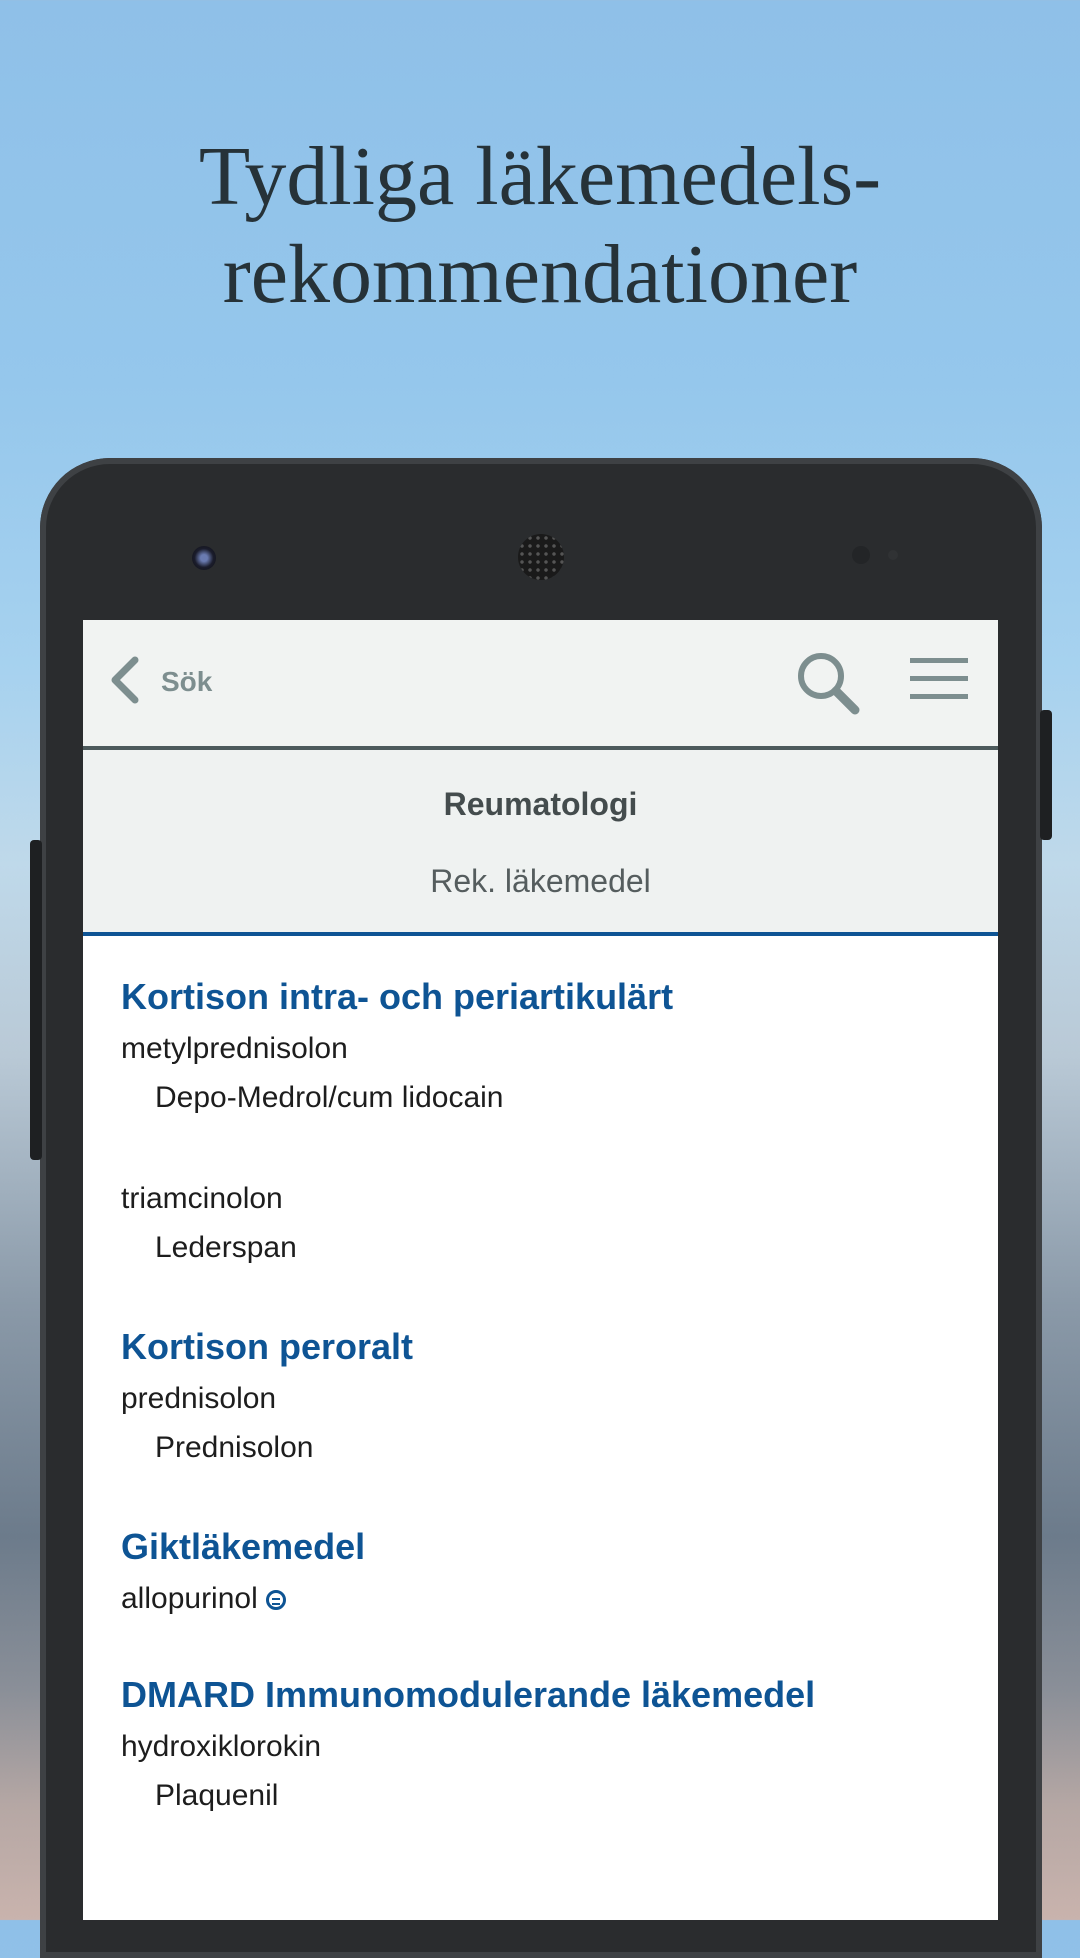 The width and height of the screenshot is (1080, 1958). What do you see at coordinates (540, 1599) in the screenshot?
I see `substance-row: allopurinol` at bounding box center [540, 1599].